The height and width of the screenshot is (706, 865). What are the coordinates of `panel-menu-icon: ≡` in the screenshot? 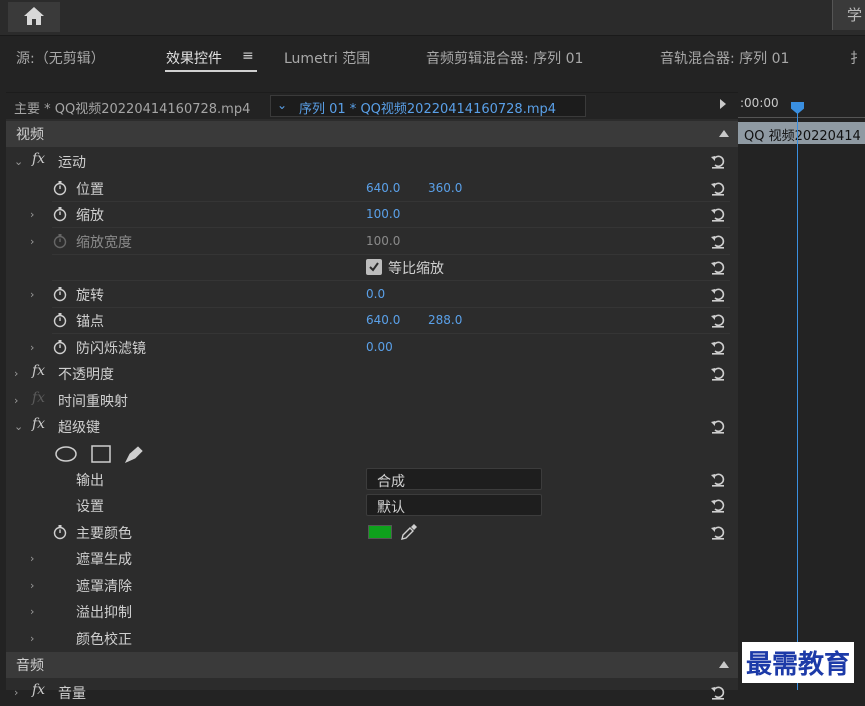 It's located at (248, 56).